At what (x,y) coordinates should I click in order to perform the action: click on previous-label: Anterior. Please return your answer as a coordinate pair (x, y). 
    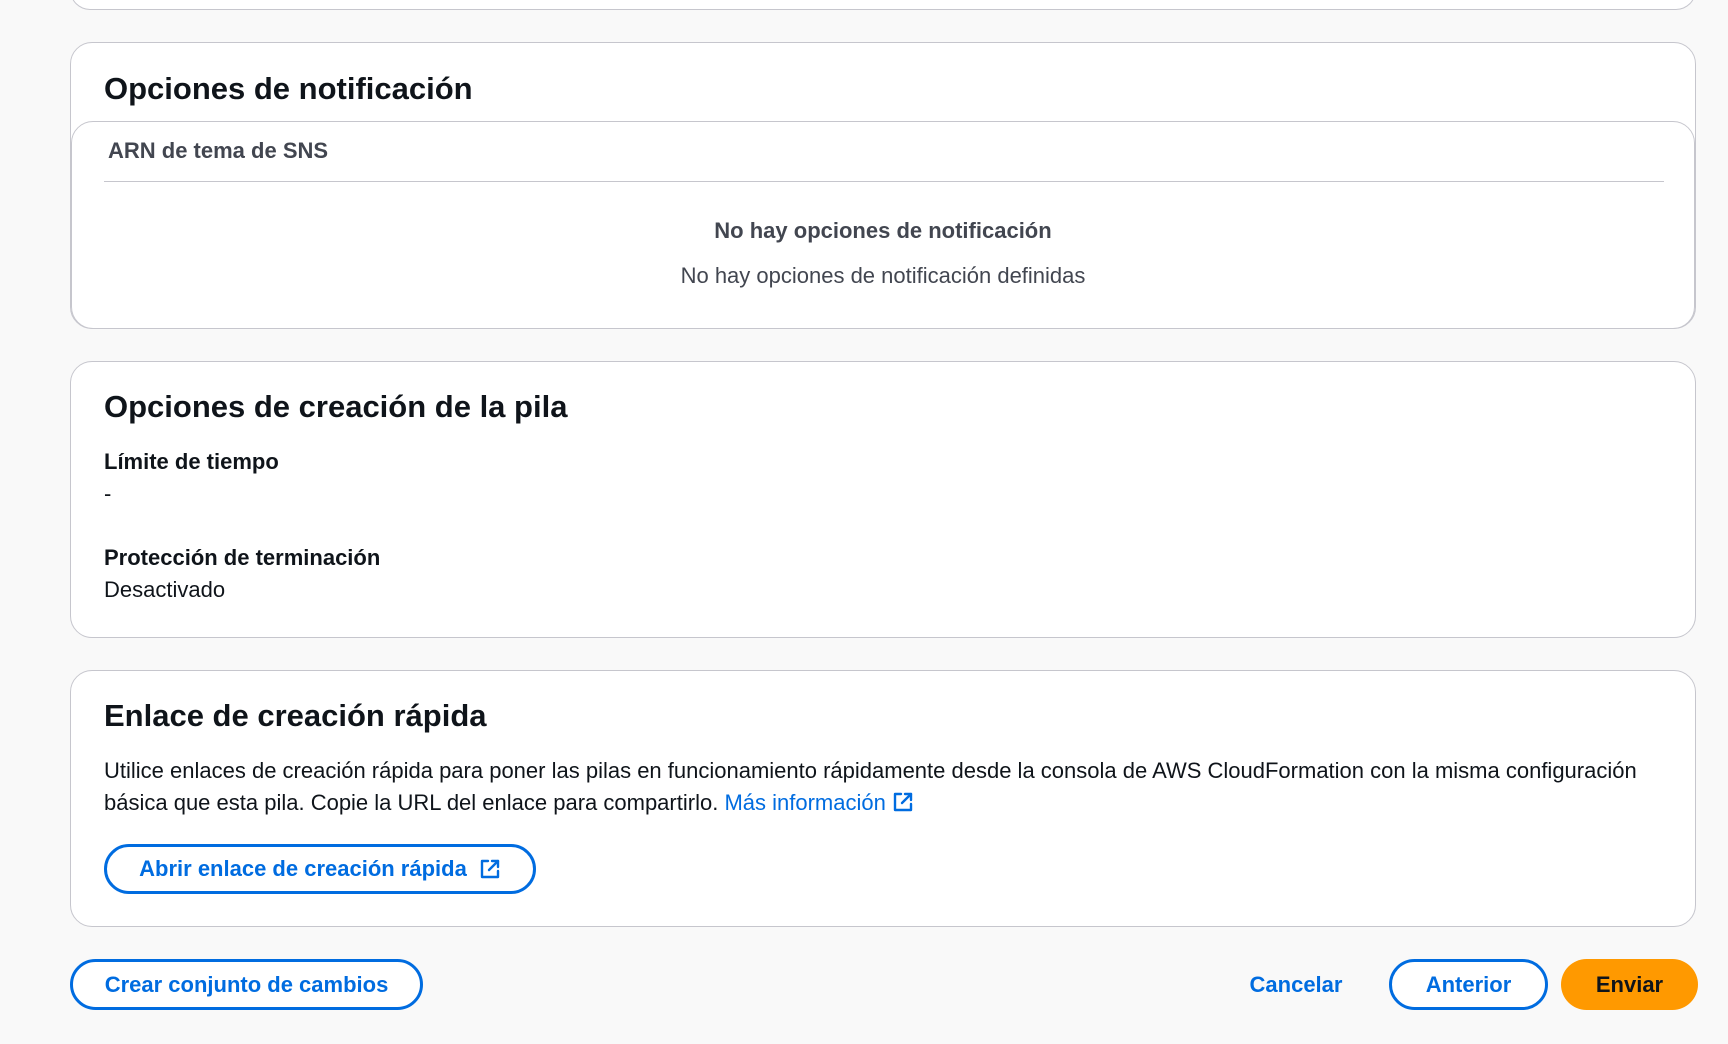
    Looking at the image, I should click on (1468, 984).